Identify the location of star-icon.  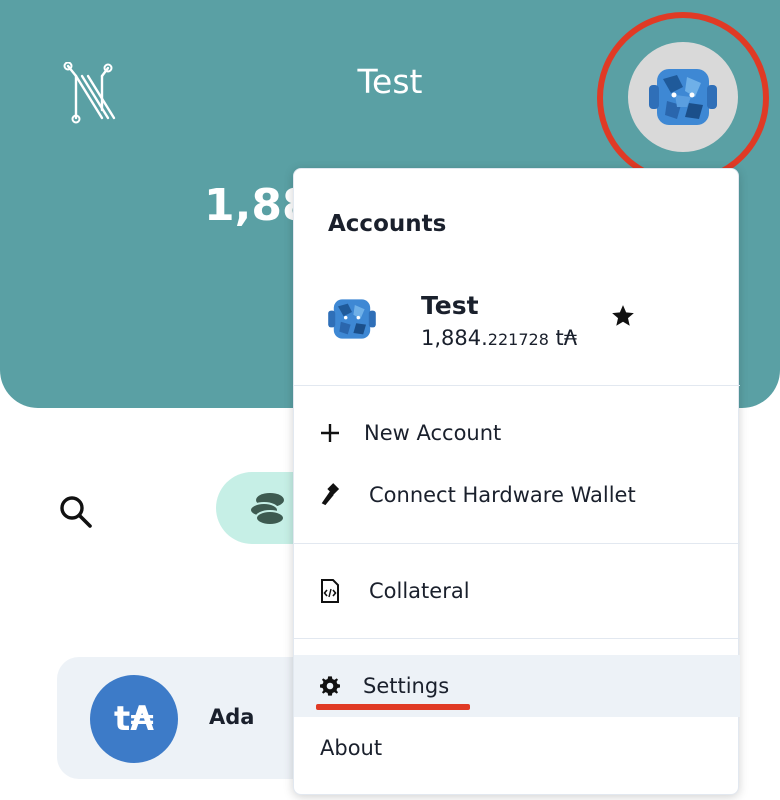
(623, 316).